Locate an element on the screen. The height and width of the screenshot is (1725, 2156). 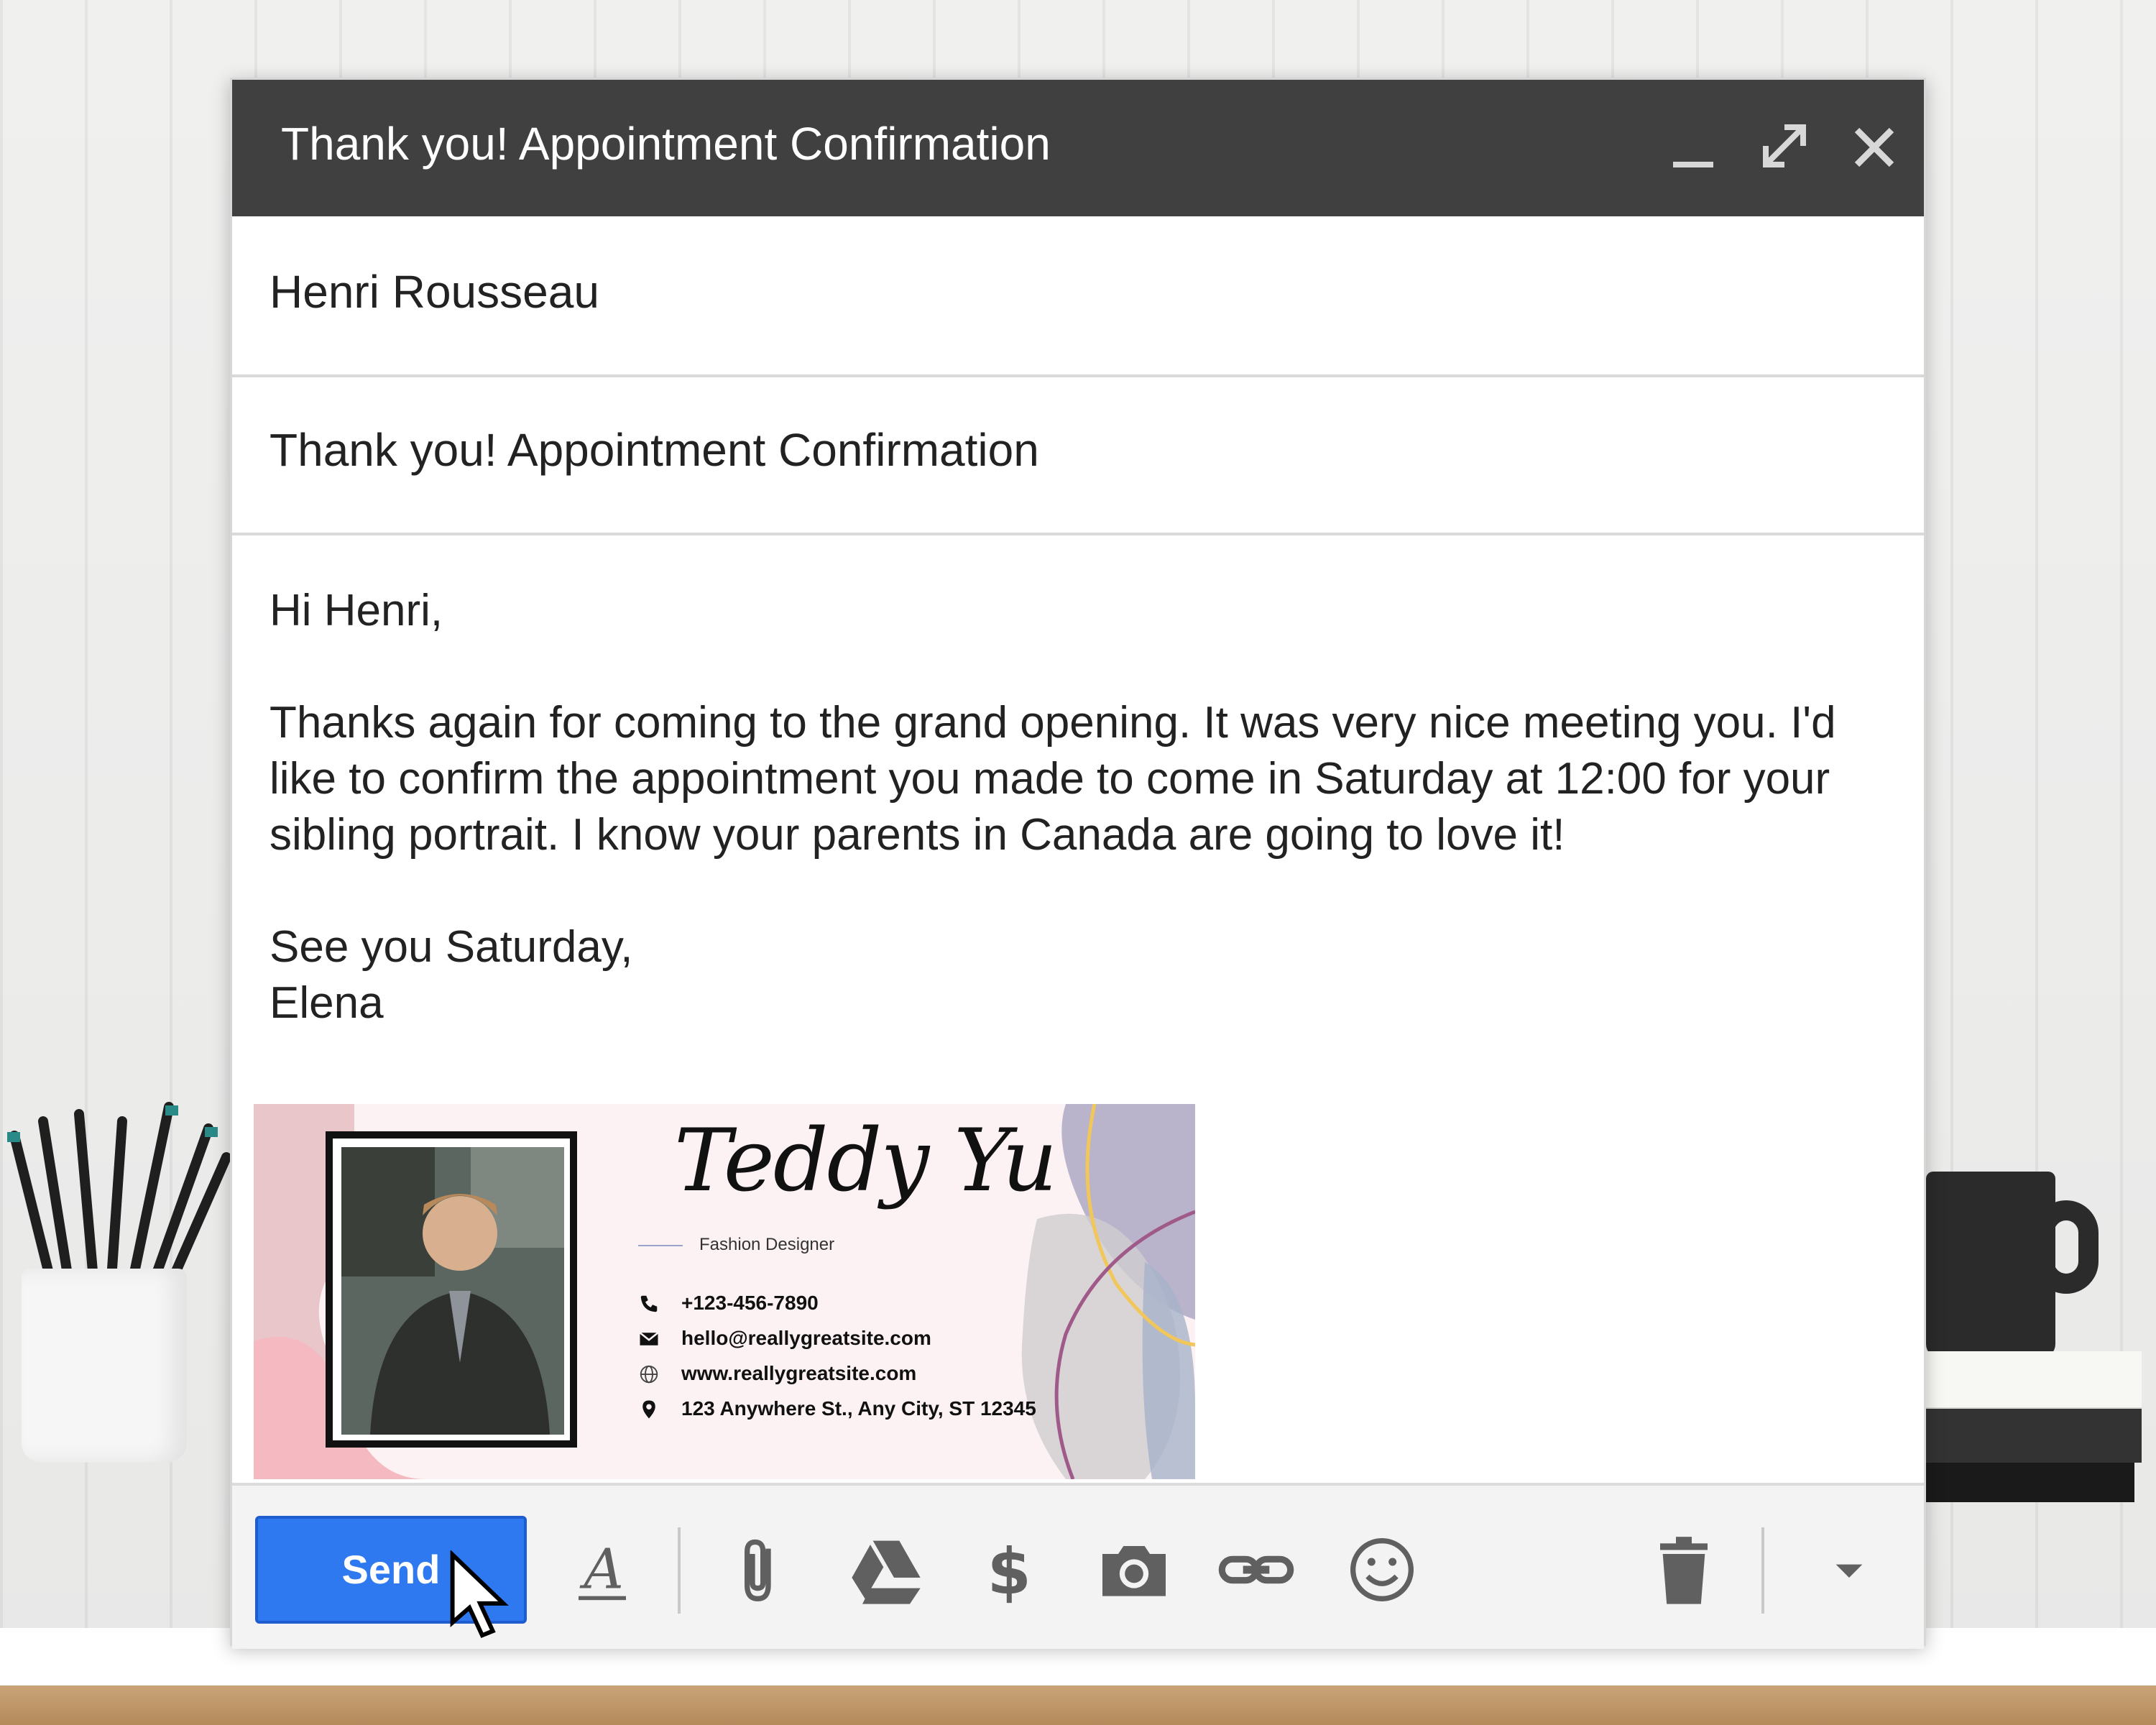
format-text-icon: A is located at coordinates (602, 1569).